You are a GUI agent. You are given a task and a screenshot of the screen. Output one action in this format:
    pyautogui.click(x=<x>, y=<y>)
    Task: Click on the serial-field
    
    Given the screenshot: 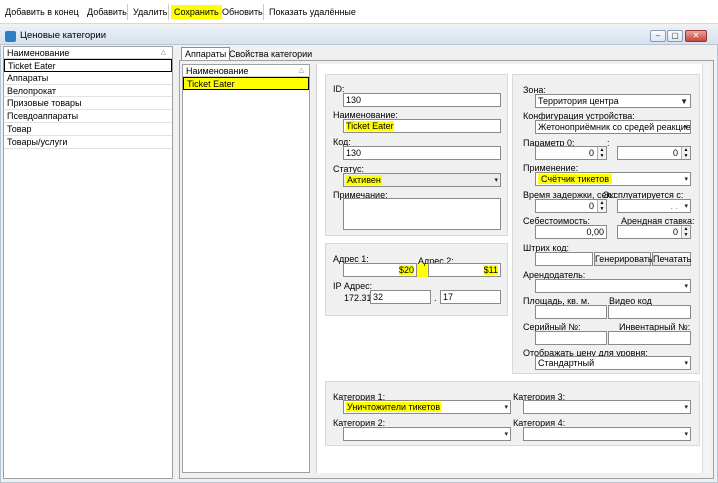 What is the action you would take?
    pyautogui.click(x=571, y=338)
    